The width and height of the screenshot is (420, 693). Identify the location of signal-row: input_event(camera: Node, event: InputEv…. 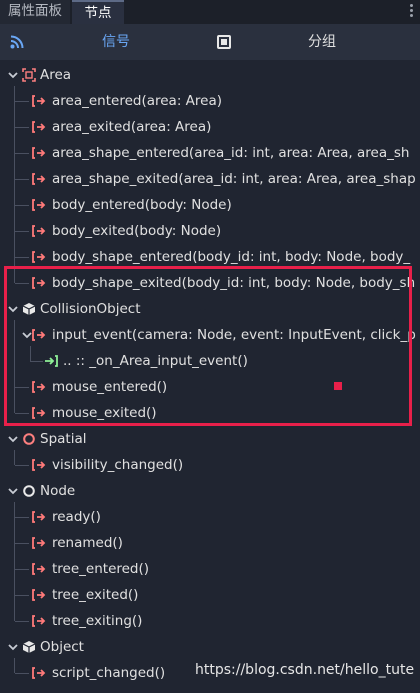
(210, 335).